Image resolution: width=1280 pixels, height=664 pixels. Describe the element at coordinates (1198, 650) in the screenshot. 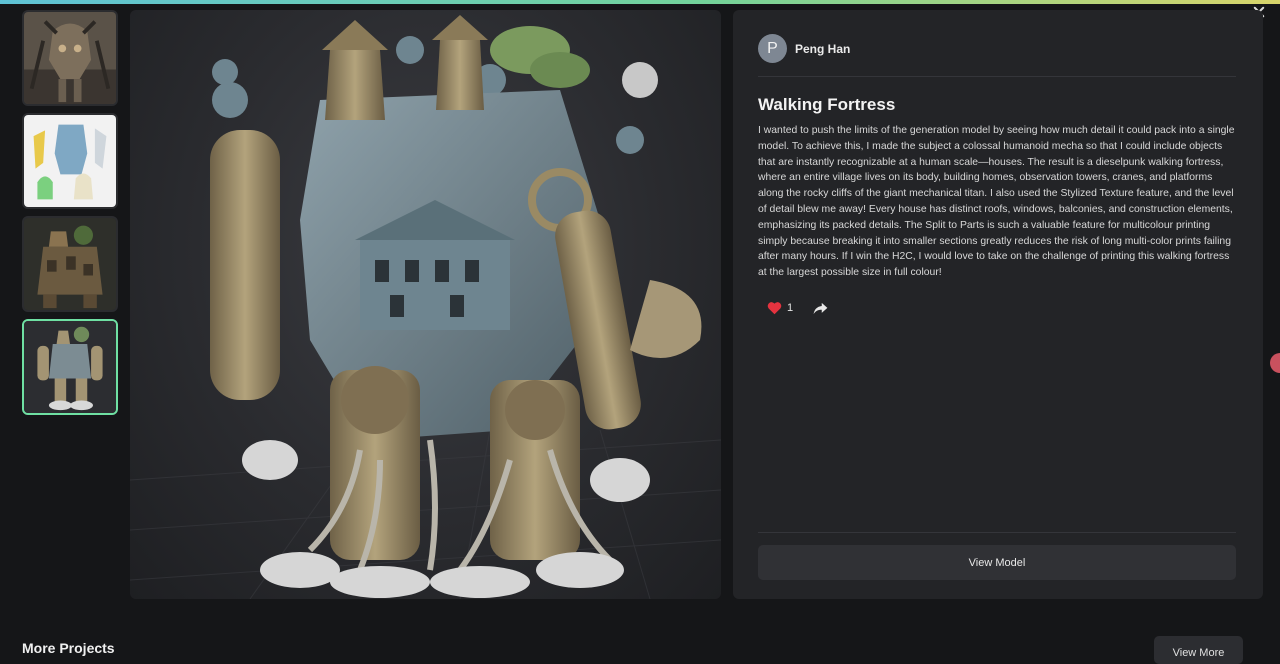

I see `view-more-button: View More` at that location.